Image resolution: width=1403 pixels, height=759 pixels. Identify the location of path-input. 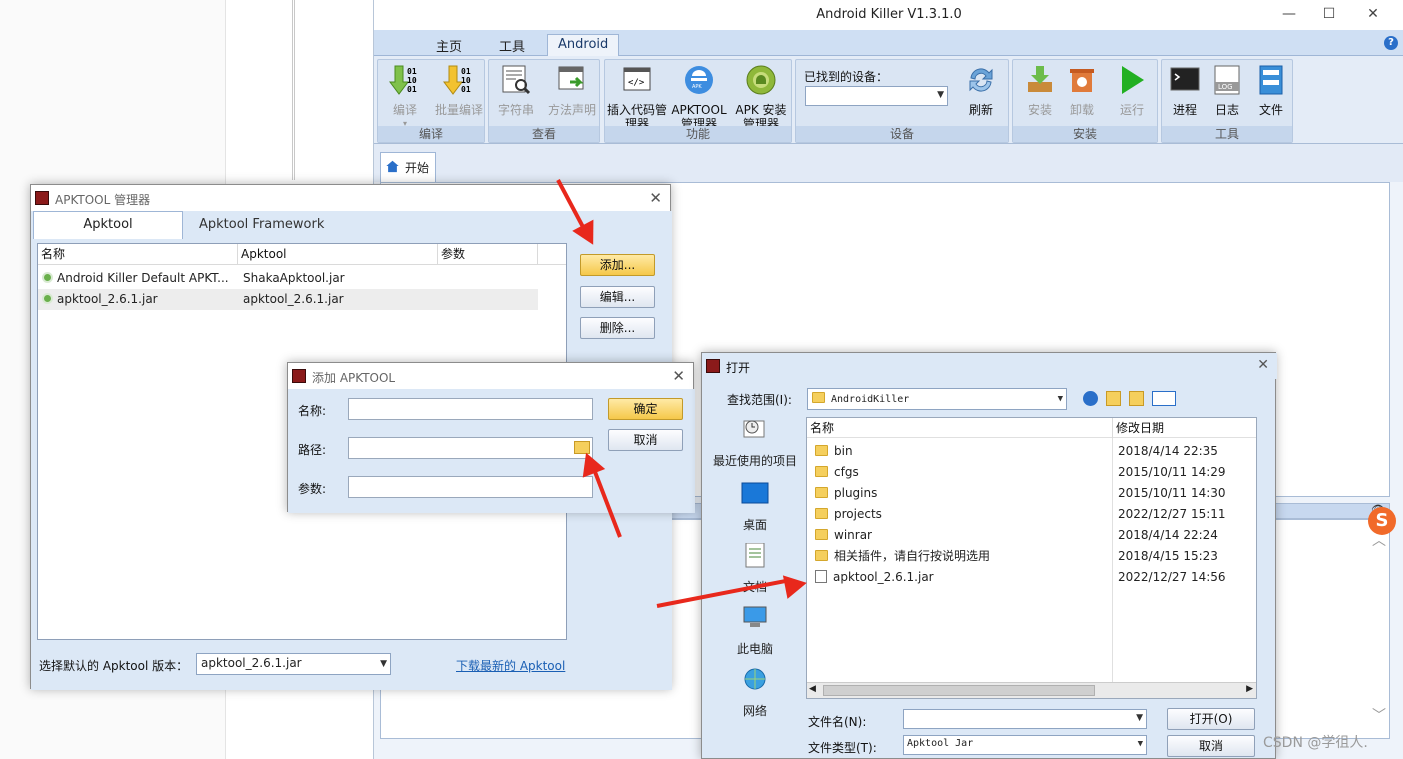
(470, 448).